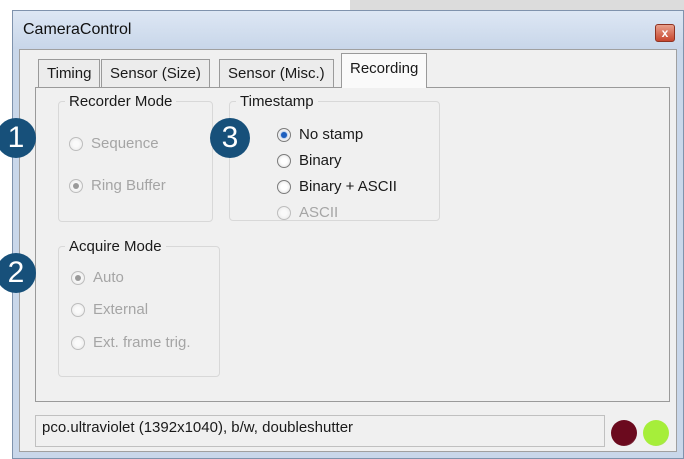 The image size is (684, 459). Describe the element at coordinates (115, 246) in the screenshot. I see `acquire-mode-title: Acquire Mode` at that location.